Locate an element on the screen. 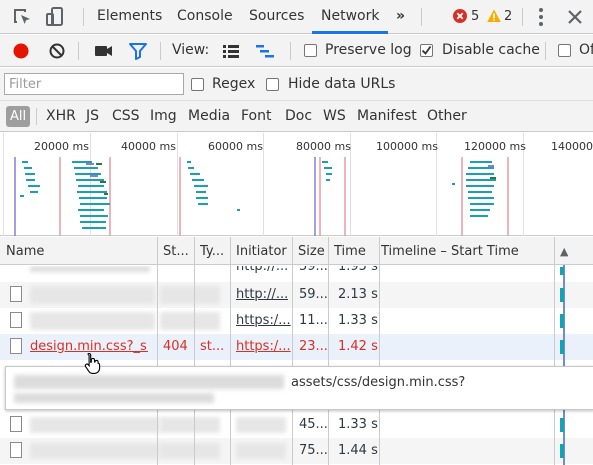 The height and width of the screenshot is (465, 593). large-rows-icon is located at coordinates (231, 51).